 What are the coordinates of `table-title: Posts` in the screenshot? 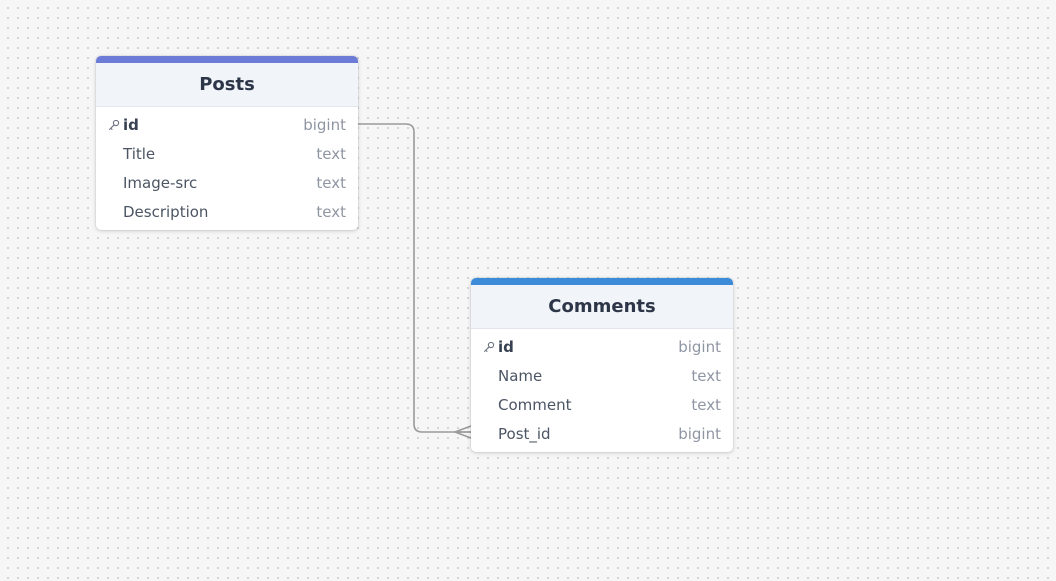 It's located at (227, 84).